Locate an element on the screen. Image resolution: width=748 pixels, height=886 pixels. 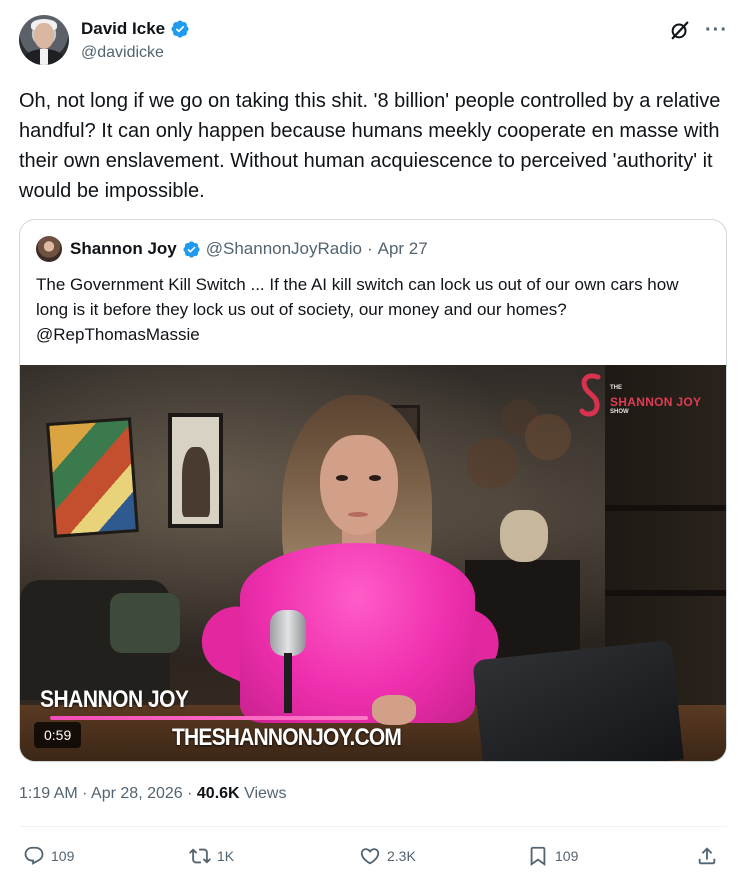
tweet-meta: 1:19 AM · Apr 28, 2026 · 40.6K Views is located at coordinates (152, 794).